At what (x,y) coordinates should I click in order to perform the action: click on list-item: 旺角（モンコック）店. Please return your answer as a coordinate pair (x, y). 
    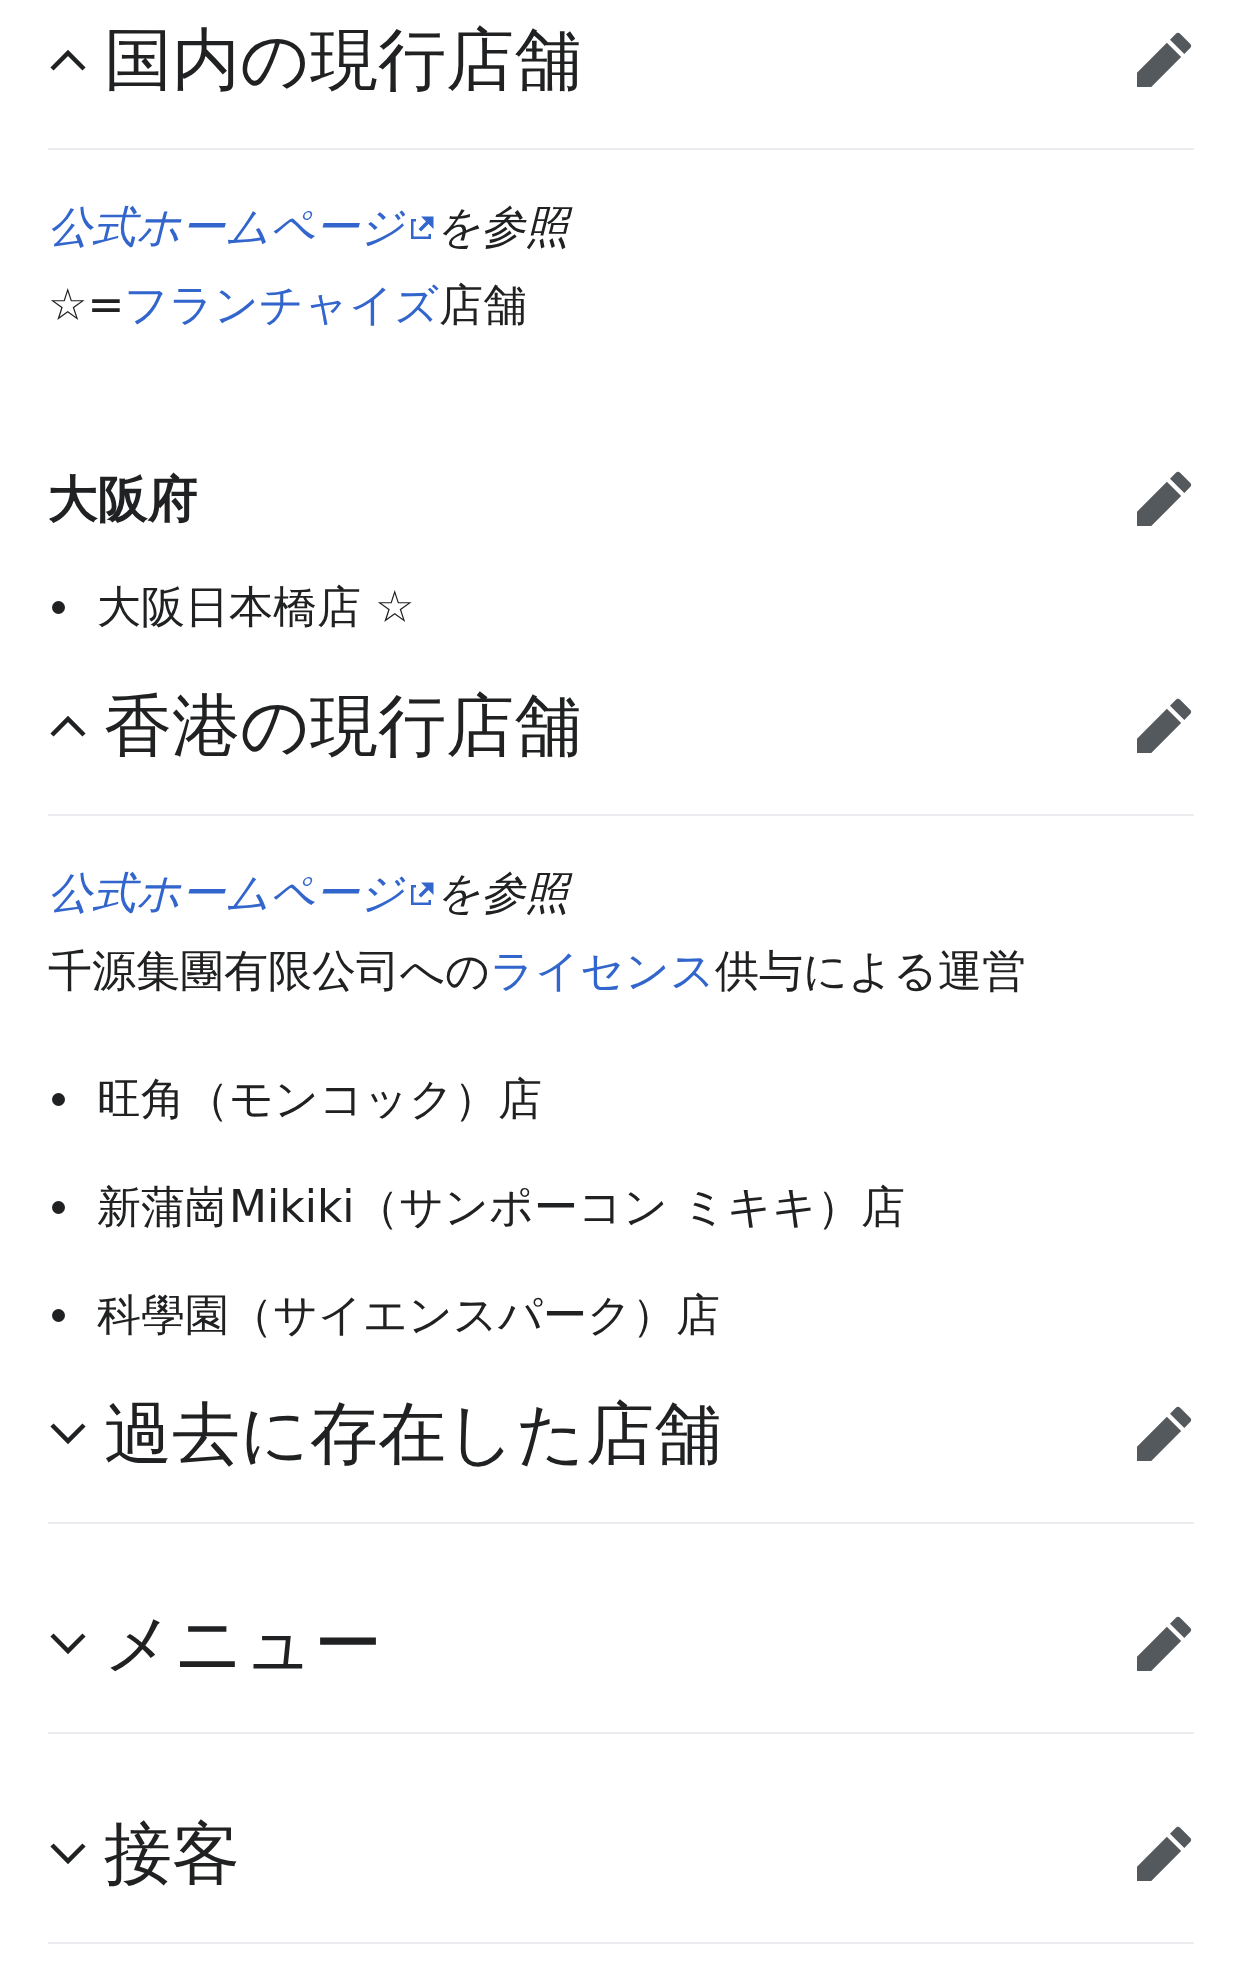
    Looking at the image, I should click on (319, 1099).